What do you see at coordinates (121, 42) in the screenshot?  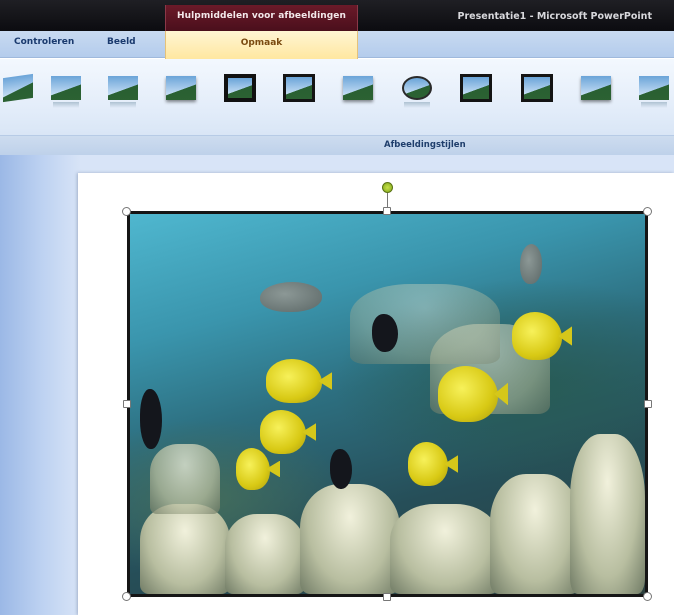 I see `tab-beeld: Beeld` at bounding box center [121, 42].